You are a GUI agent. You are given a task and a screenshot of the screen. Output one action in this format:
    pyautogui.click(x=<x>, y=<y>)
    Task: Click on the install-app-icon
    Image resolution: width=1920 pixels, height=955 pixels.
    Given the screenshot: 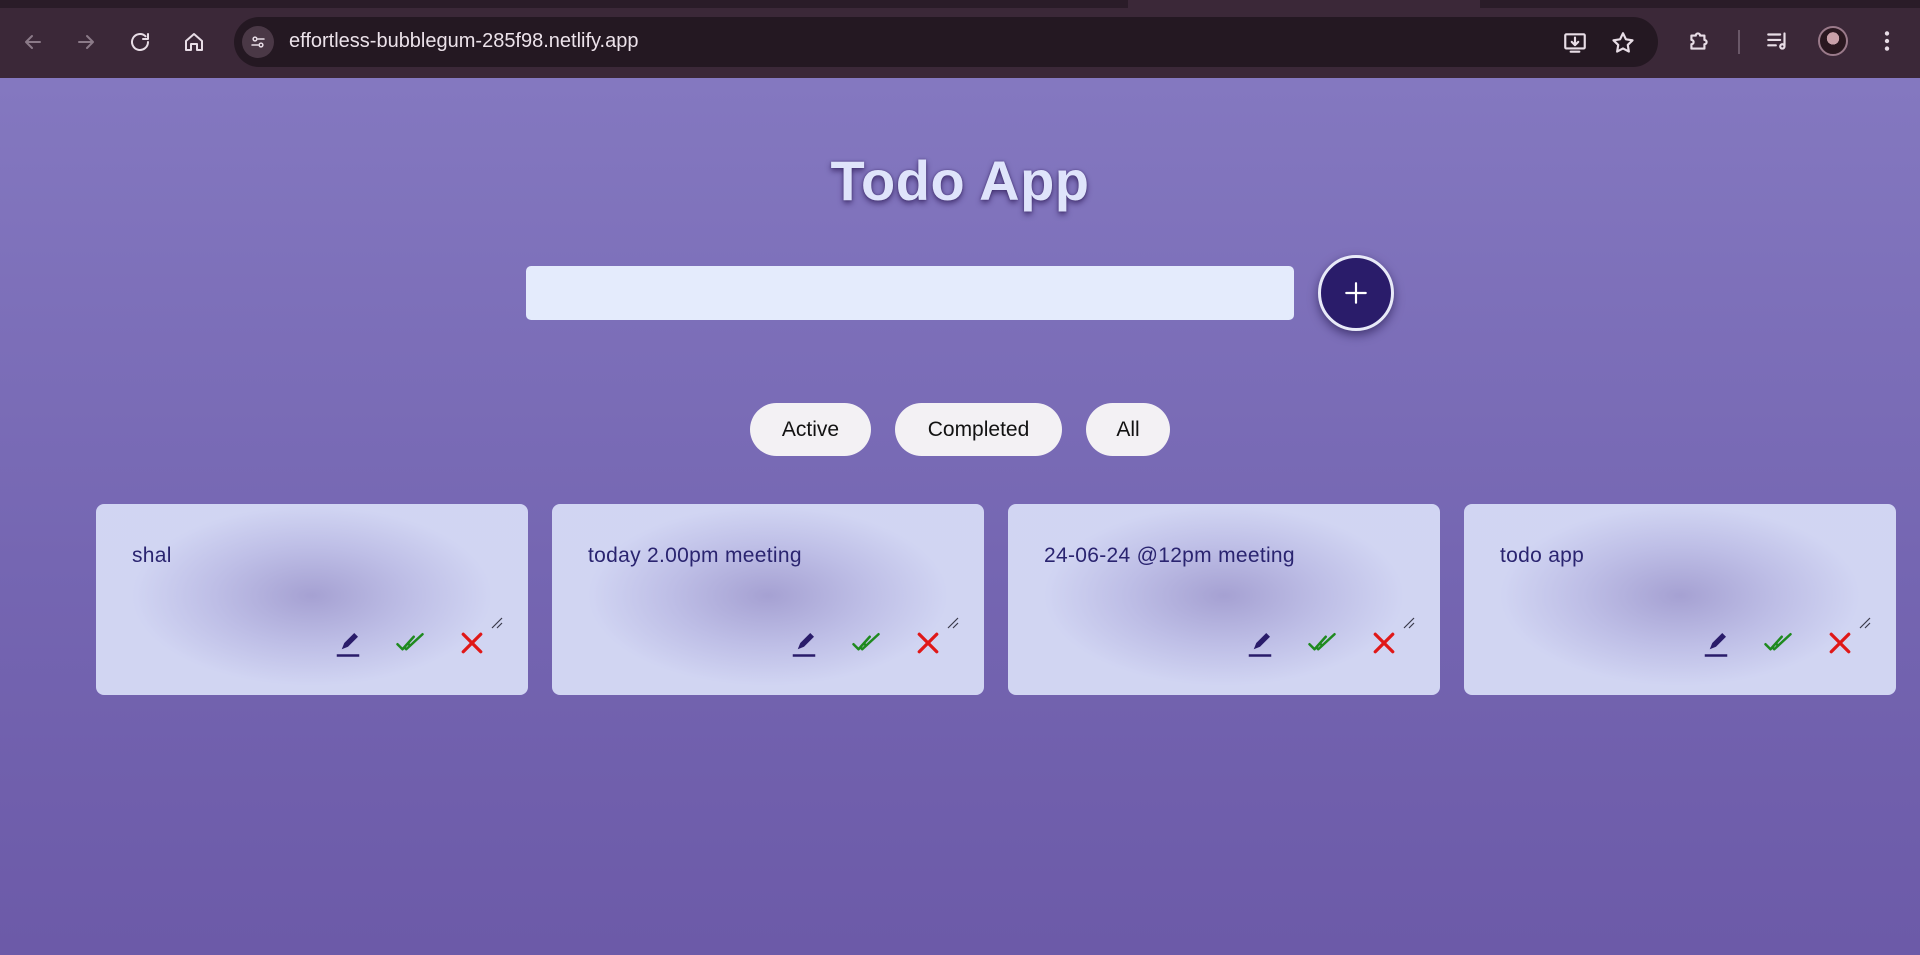 What is the action you would take?
    pyautogui.click(x=1575, y=43)
    